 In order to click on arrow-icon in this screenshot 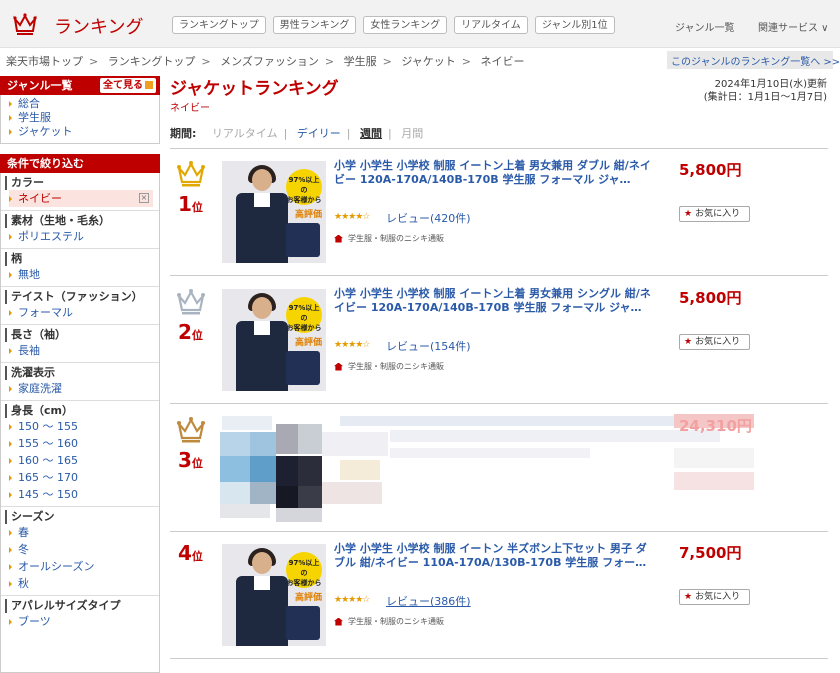, I will do `click(149, 85)`.